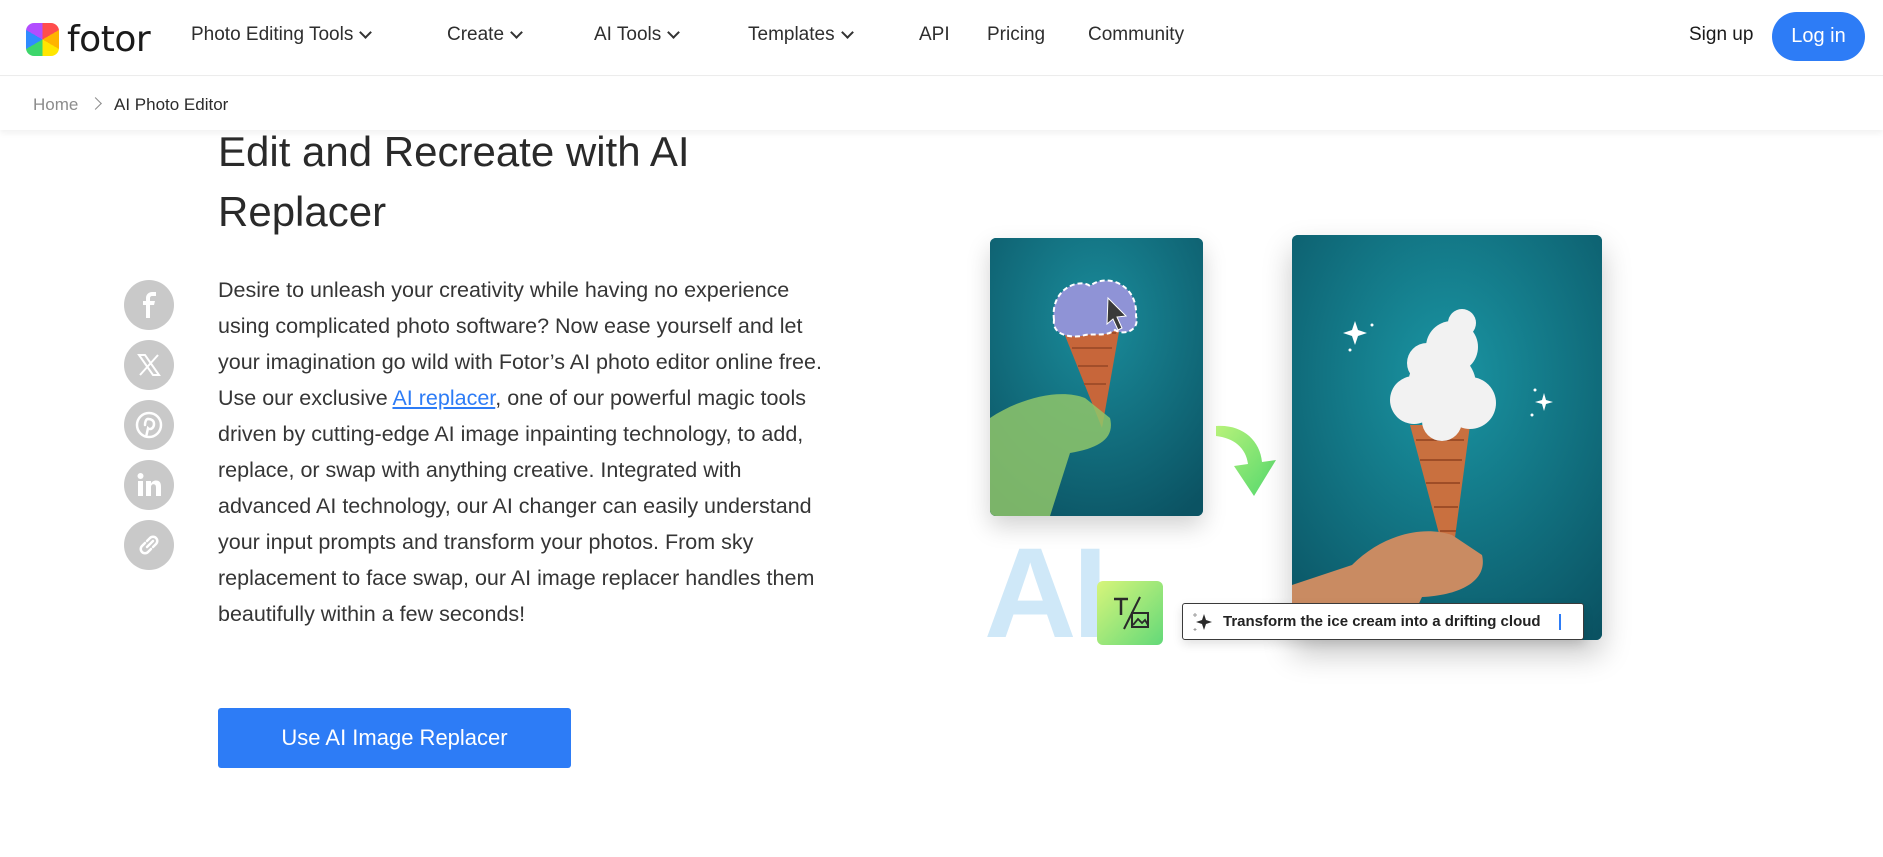 The image size is (1883, 857). I want to click on breadcrumb-current: AI Photo Editor, so click(171, 104).